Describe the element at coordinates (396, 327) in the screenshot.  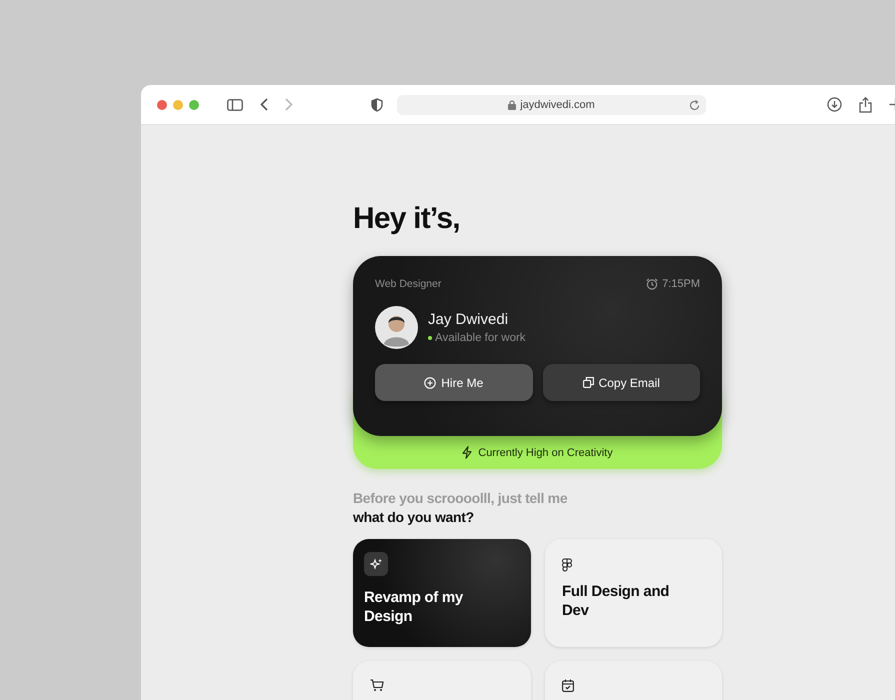
I see `avatar-icon` at that location.